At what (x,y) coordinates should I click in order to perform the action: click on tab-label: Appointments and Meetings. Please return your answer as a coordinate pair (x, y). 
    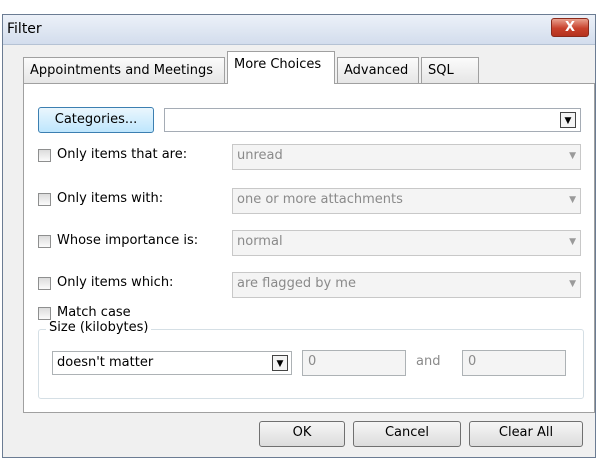
    Looking at the image, I should click on (121, 70).